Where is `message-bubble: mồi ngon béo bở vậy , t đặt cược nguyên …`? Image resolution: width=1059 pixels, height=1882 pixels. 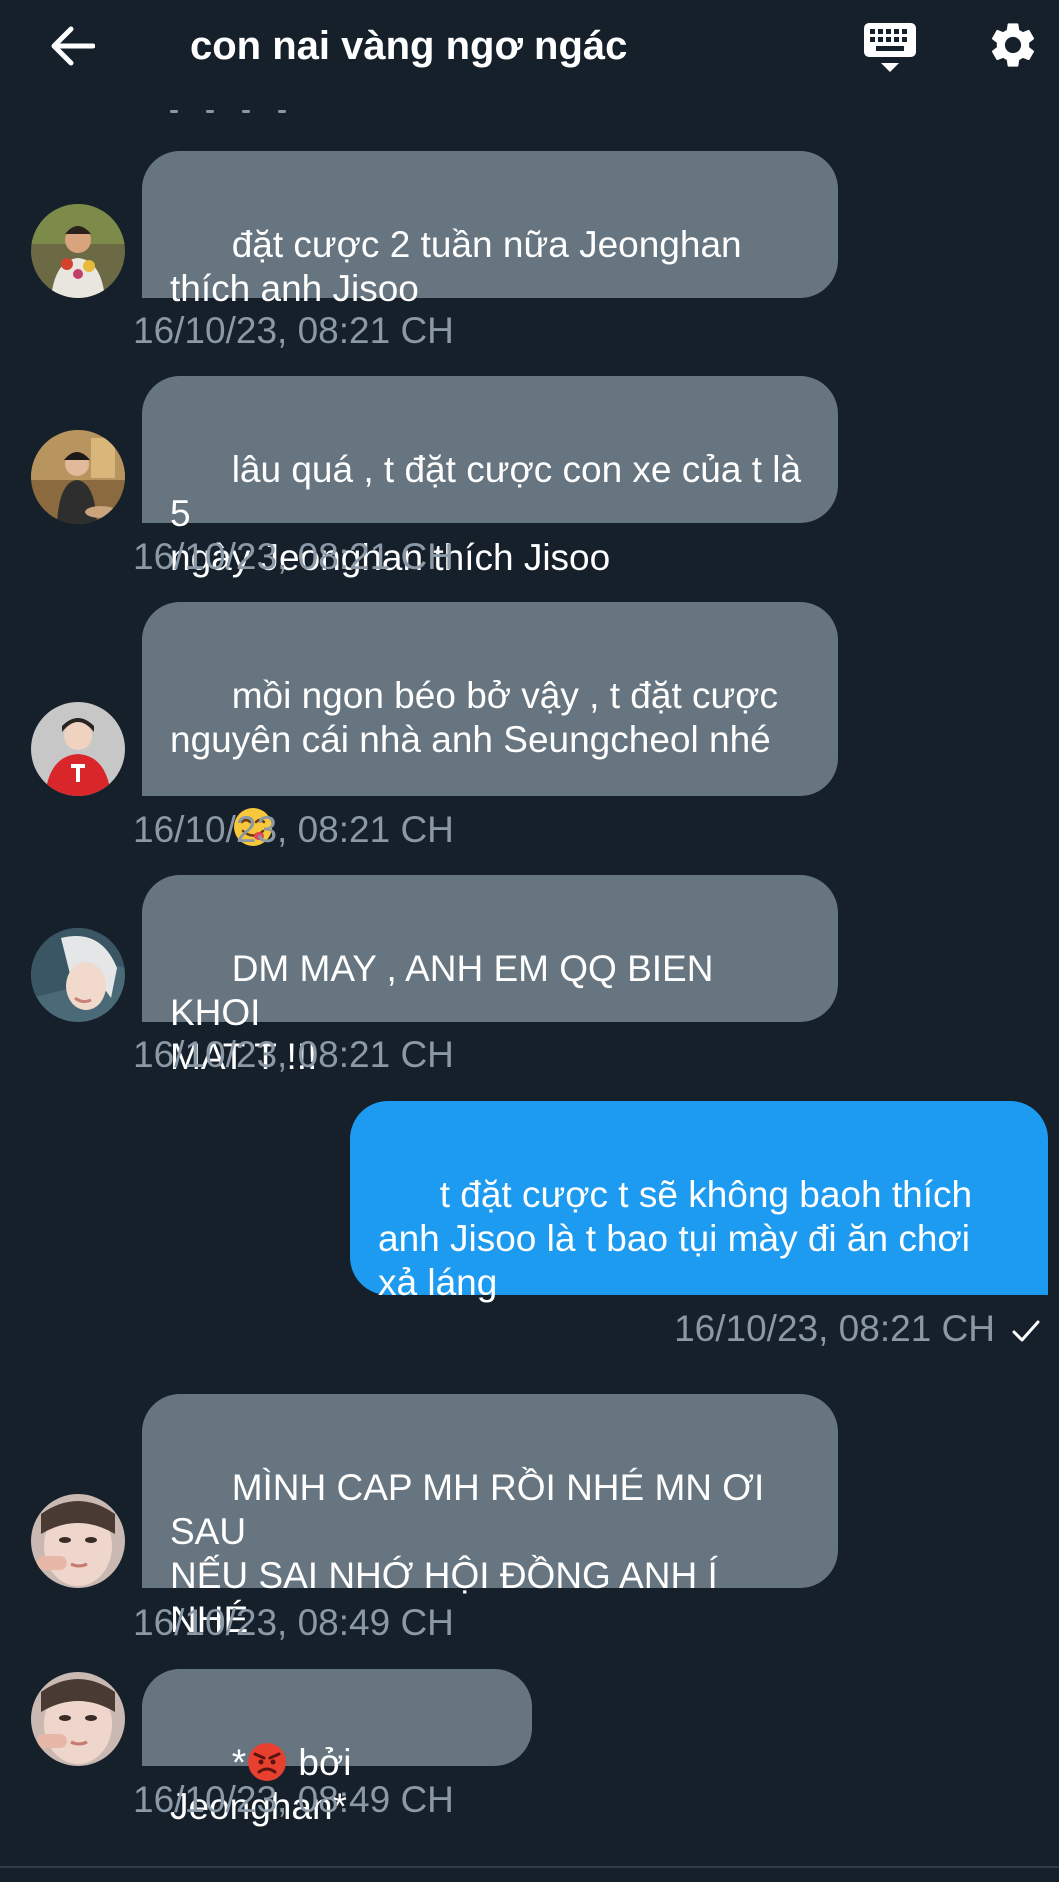 message-bubble: mồi ngon béo bở vậy , t đặt cược nguyên … is located at coordinates (490, 724).